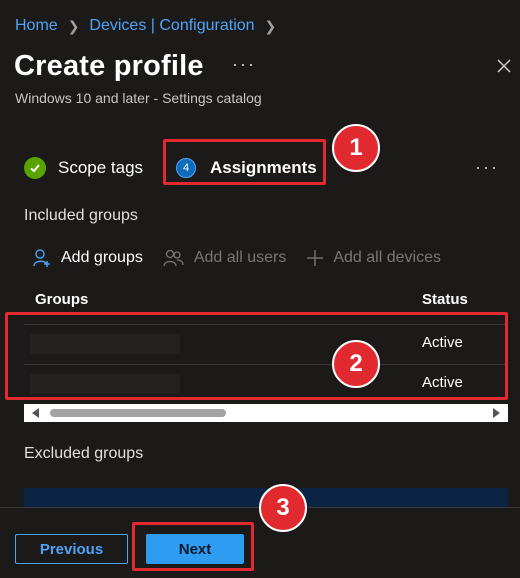 The image size is (520, 578). What do you see at coordinates (487, 167) in the screenshot?
I see `tabs-more-icon: ···` at bounding box center [487, 167].